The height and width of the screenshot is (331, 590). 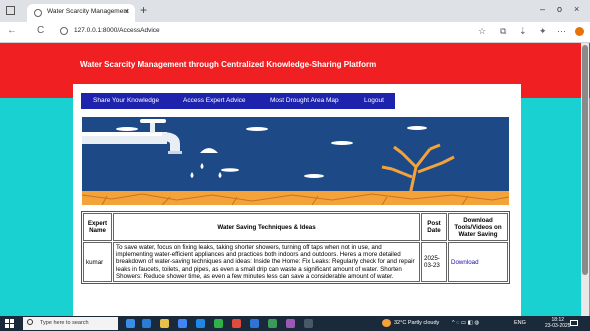 What do you see at coordinates (12, 31) in the screenshot?
I see `back-icon: ←` at bounding box center [12, 31].